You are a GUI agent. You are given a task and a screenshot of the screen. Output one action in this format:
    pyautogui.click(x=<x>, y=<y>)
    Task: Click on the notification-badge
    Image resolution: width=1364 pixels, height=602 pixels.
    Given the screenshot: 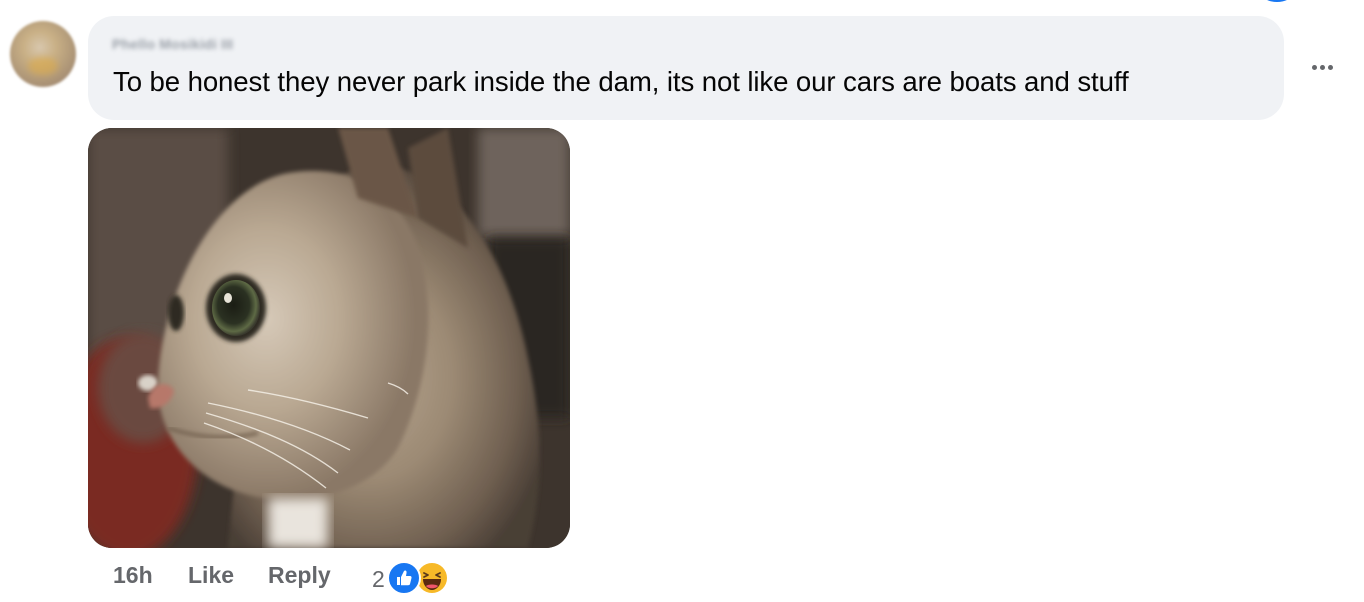 What is the action you would take?
    pyautogui.click(x=1277, y=1)
    